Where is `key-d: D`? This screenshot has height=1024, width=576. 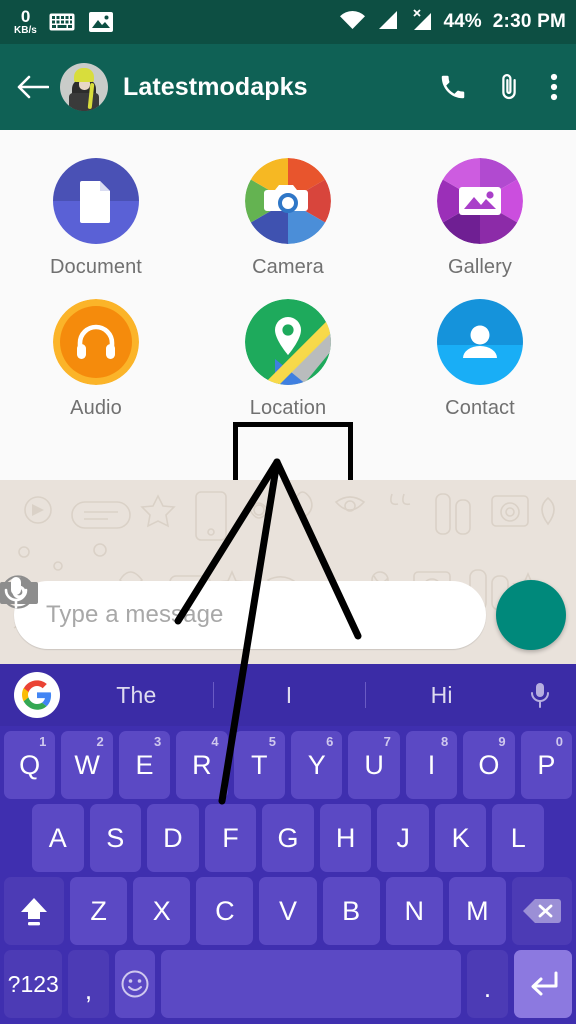 key-d: D is located at coordinates (173, 838).